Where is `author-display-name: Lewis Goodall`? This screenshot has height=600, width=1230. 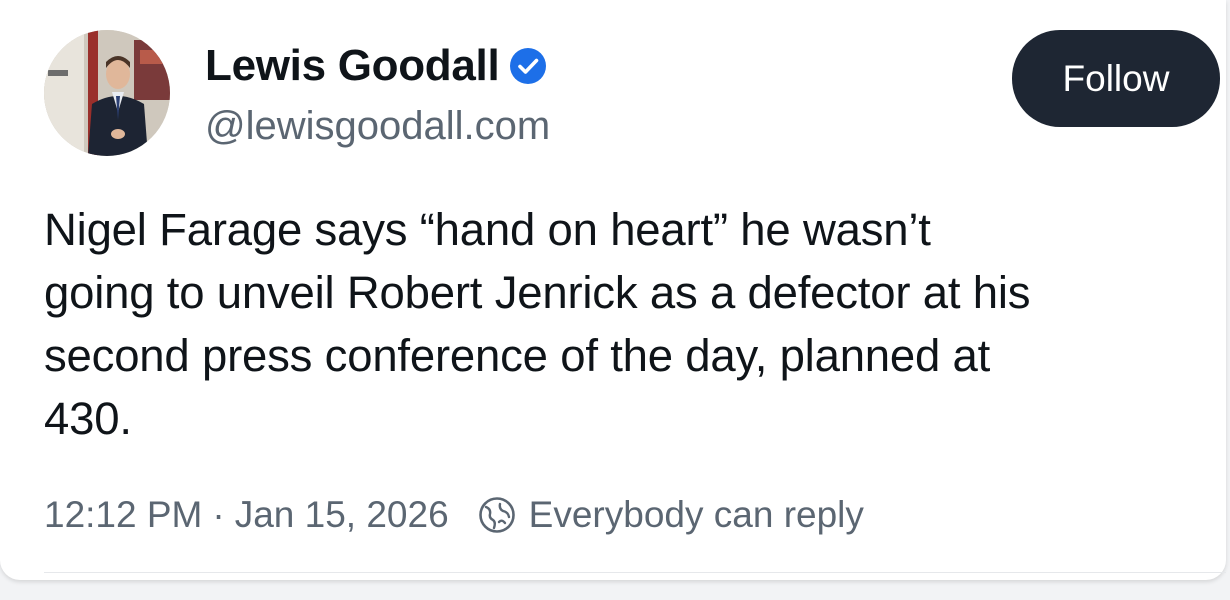
author-display-name: Lewis Goodall is located at coordinates (352, 66).